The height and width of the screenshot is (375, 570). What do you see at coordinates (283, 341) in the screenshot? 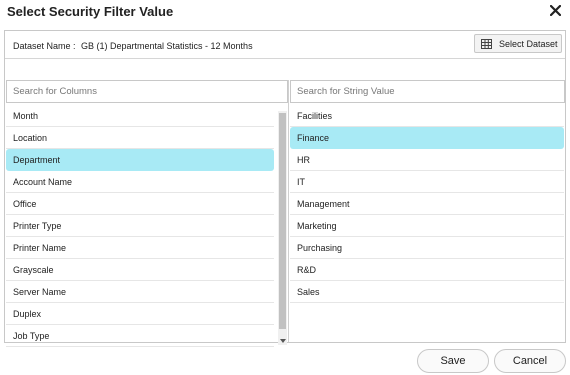
I see `scroll-down-icon` at bounding box center [283, 341].